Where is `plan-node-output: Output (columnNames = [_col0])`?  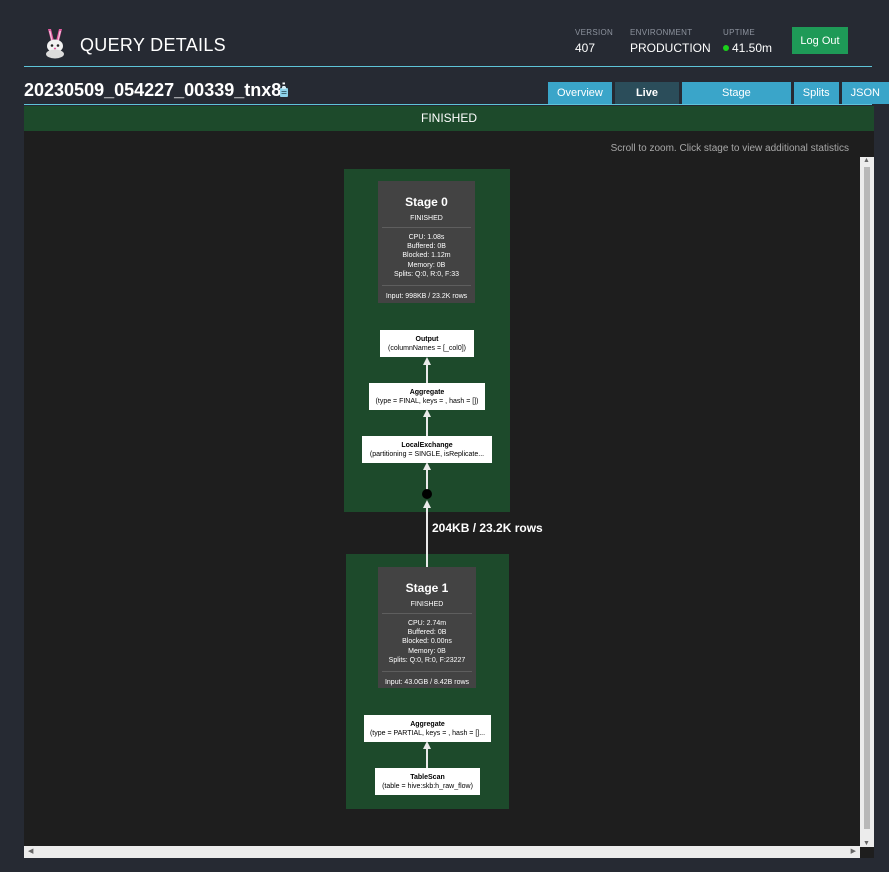 plan-node-output: Output (columnNames = [_col0]) is located at coordinates (427, 343).